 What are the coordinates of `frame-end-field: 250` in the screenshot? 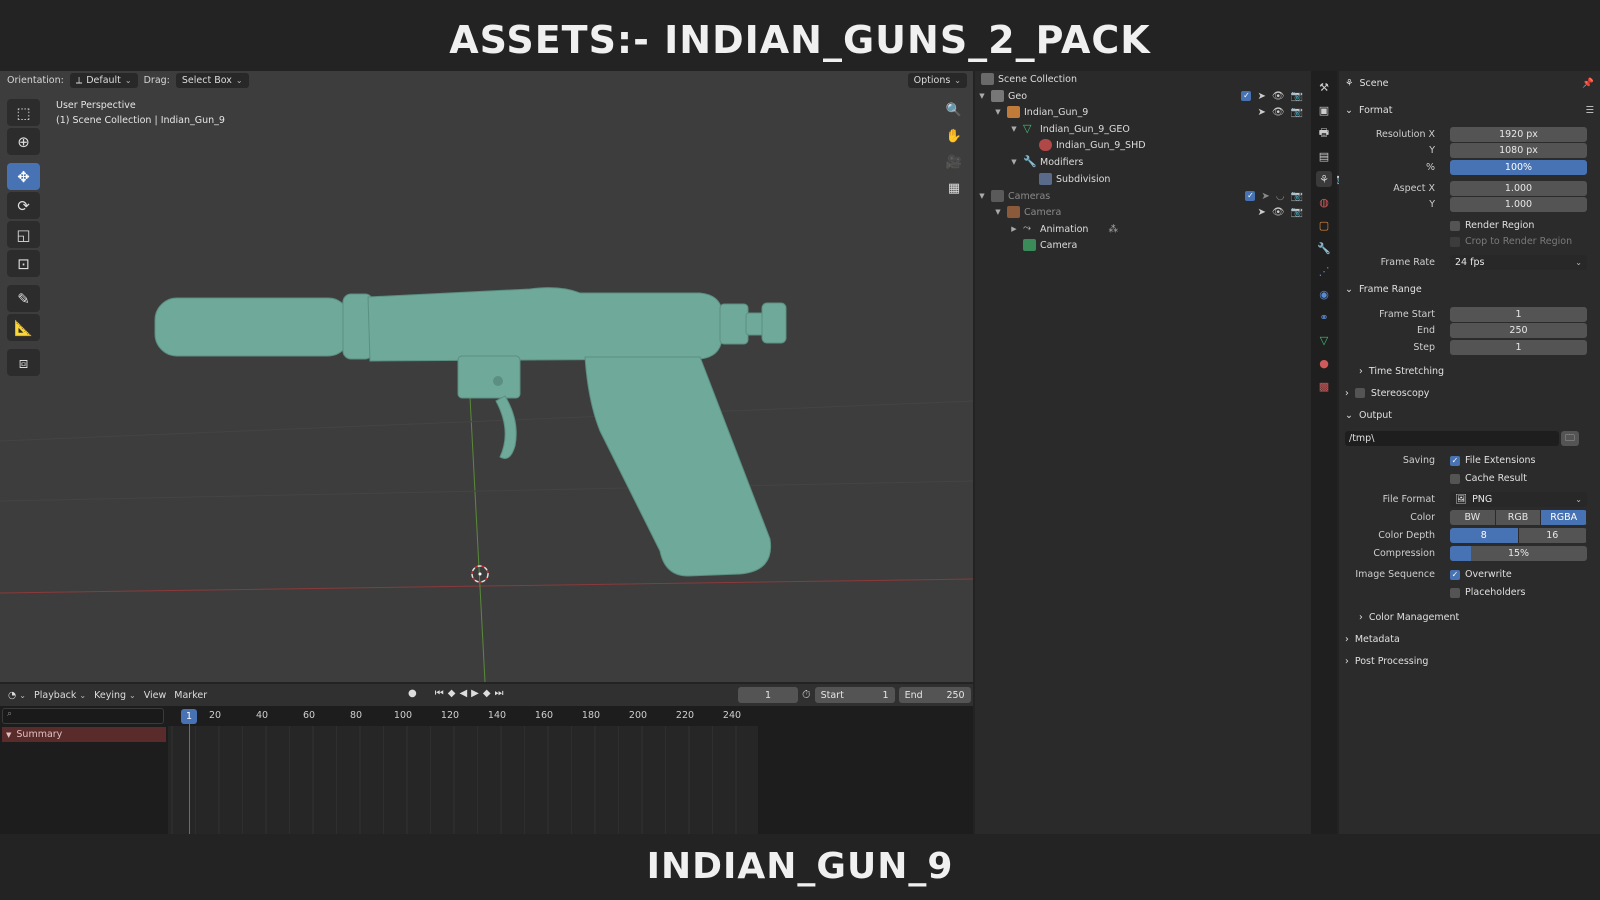 It's located at (1518, 330).